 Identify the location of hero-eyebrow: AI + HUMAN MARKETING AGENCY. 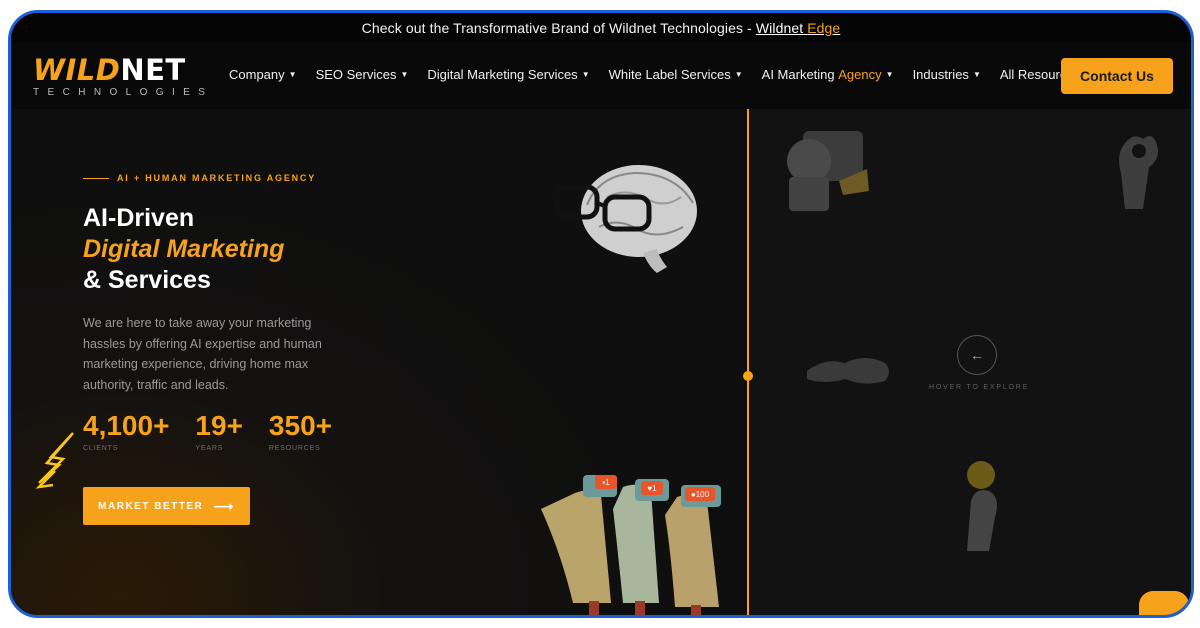
(199, 178).